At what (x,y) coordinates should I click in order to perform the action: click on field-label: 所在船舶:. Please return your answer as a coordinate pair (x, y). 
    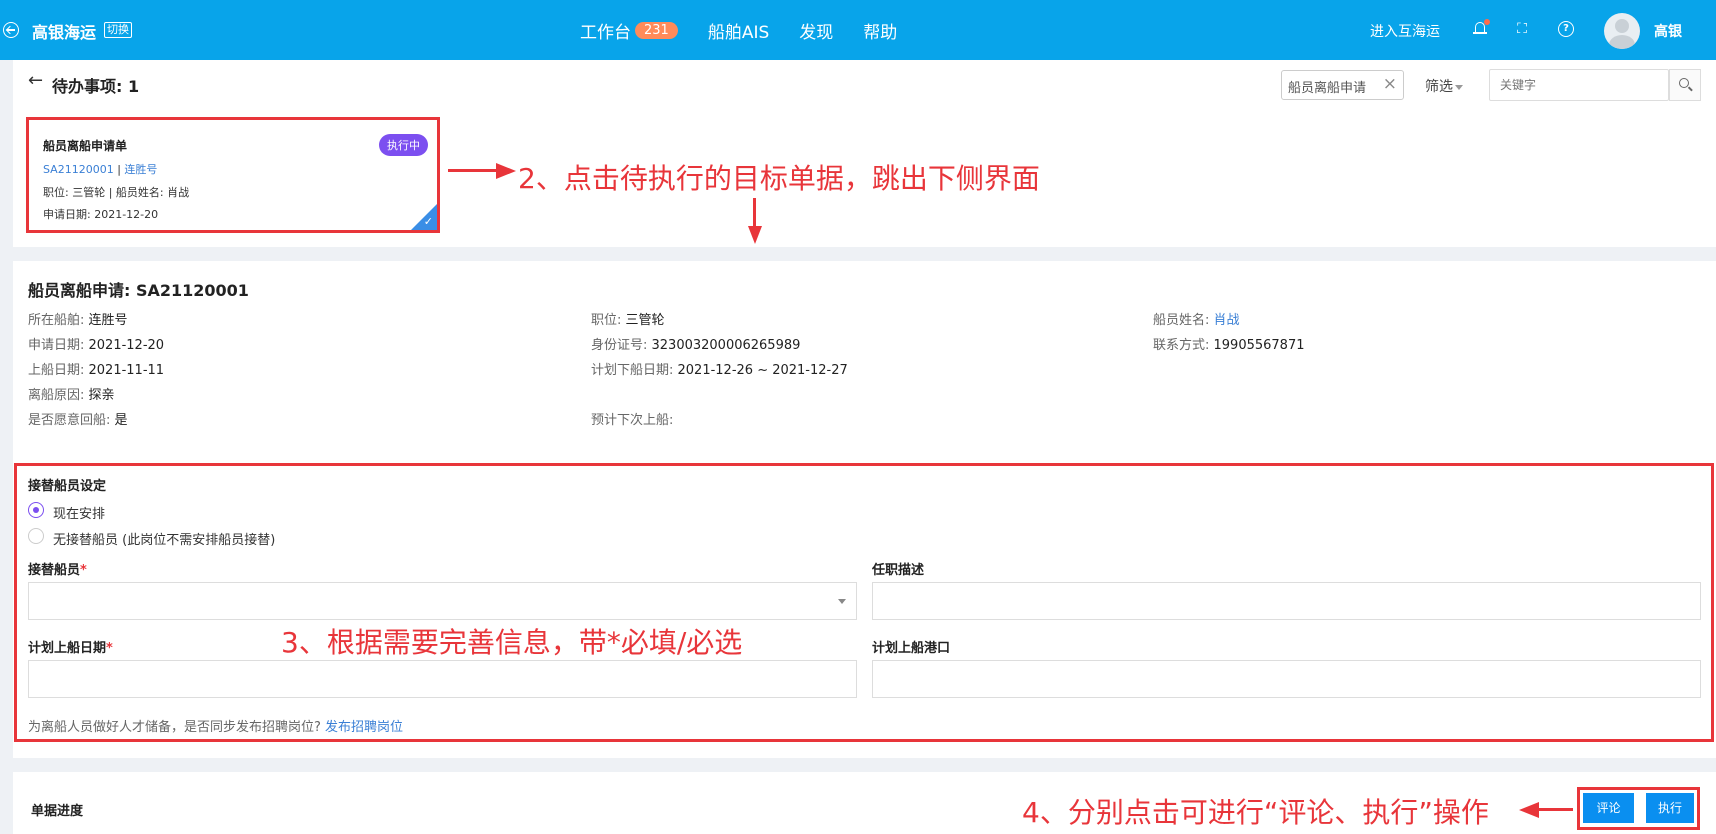
    Looking at the image, I should click on (58, 320).